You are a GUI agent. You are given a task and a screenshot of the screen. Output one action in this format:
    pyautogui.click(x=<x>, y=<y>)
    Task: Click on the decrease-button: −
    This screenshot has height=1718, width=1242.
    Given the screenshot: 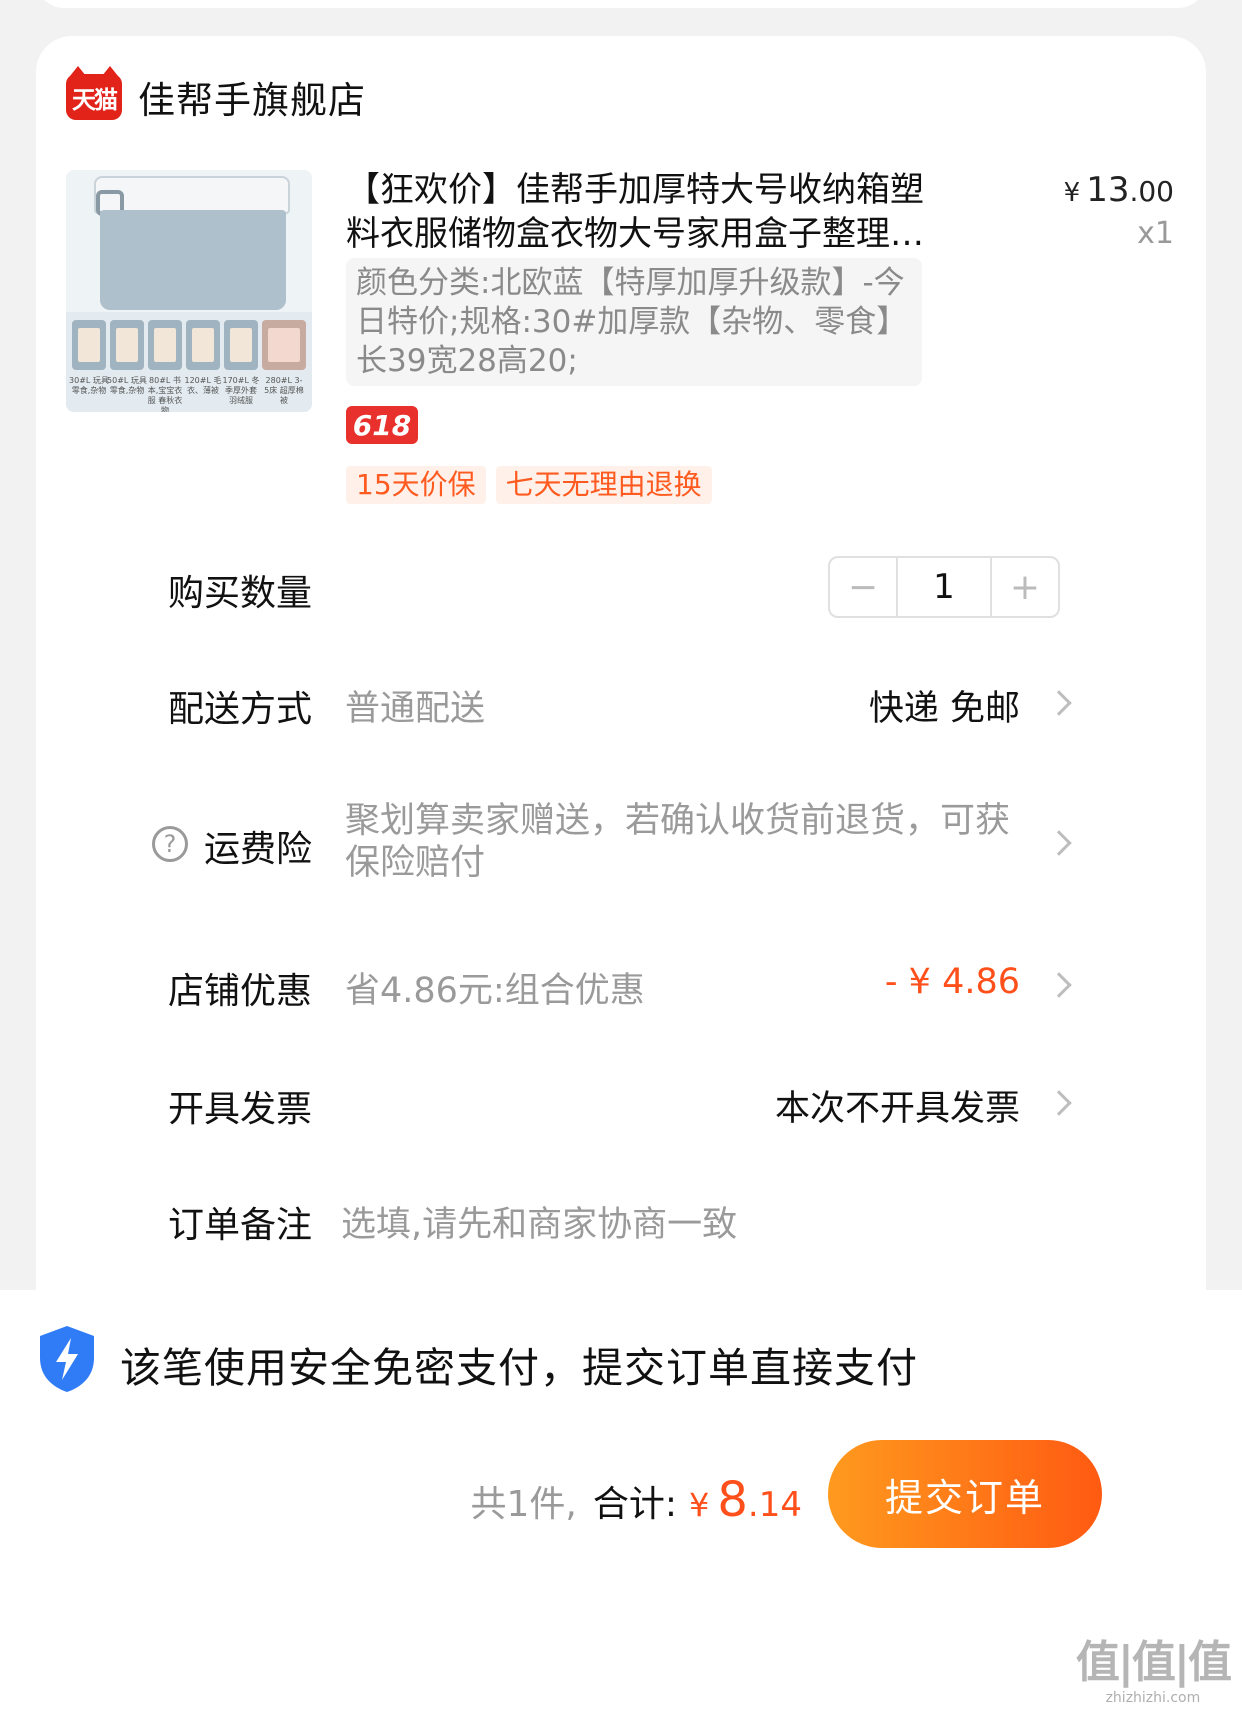 What is the action you would take?
    pyautogui.click(x=863, y=587)
    